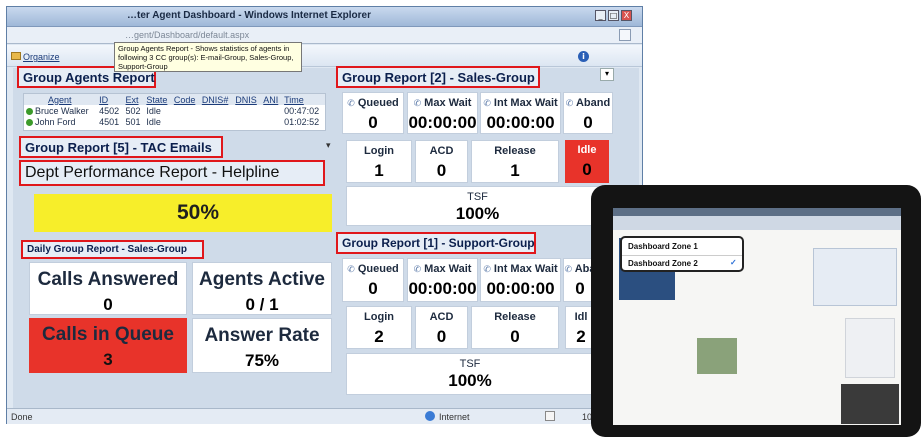 Image resolution: width=921 pixels, height=437 pixels. I want to click on table-cell: 01:02:52, so click(302, 121).